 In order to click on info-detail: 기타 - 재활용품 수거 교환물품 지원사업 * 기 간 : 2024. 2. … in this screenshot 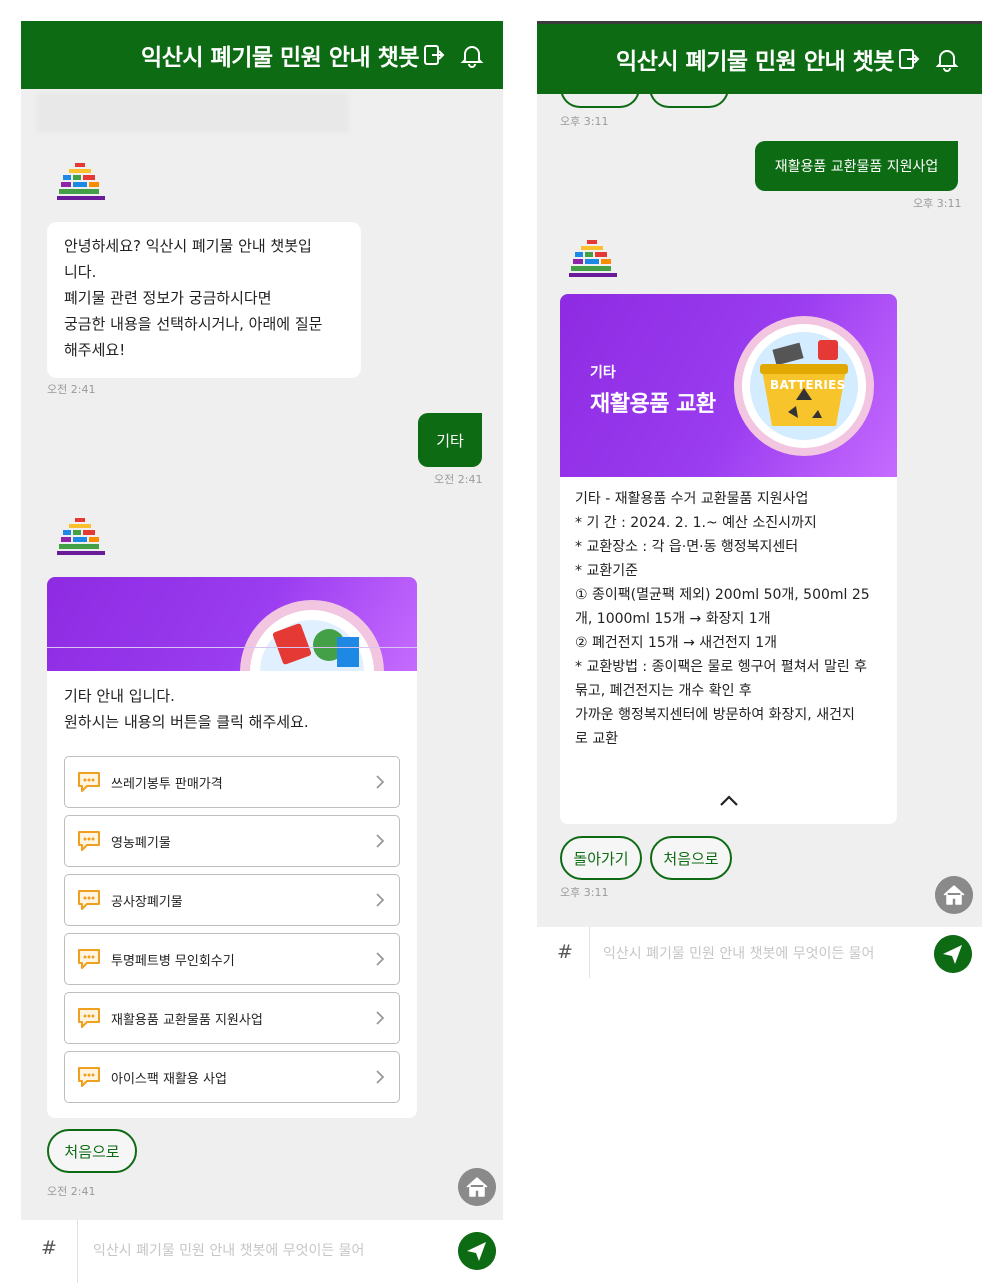, I will do `click(731, 619)`.